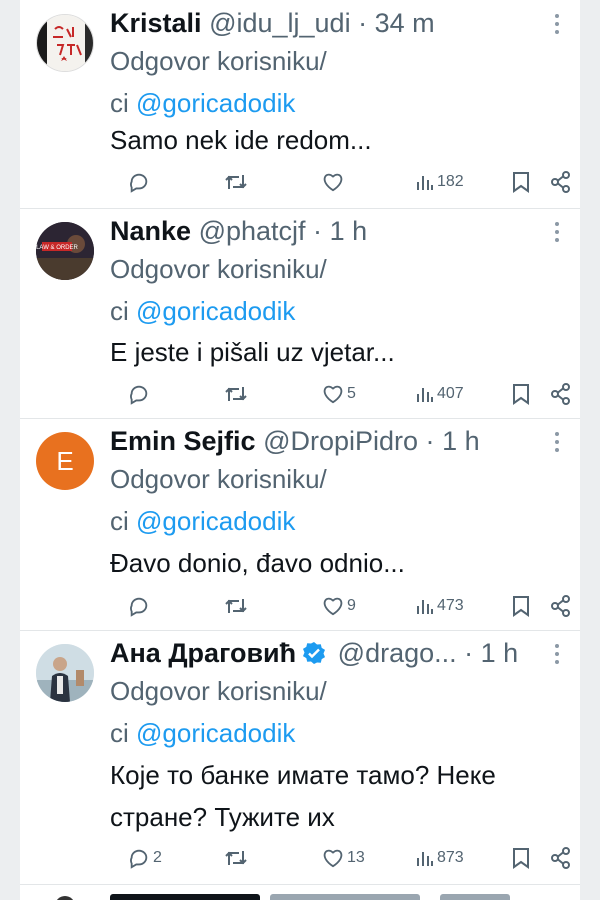  I want to click on display-name: Emin Sejfic, so click(183, 441).